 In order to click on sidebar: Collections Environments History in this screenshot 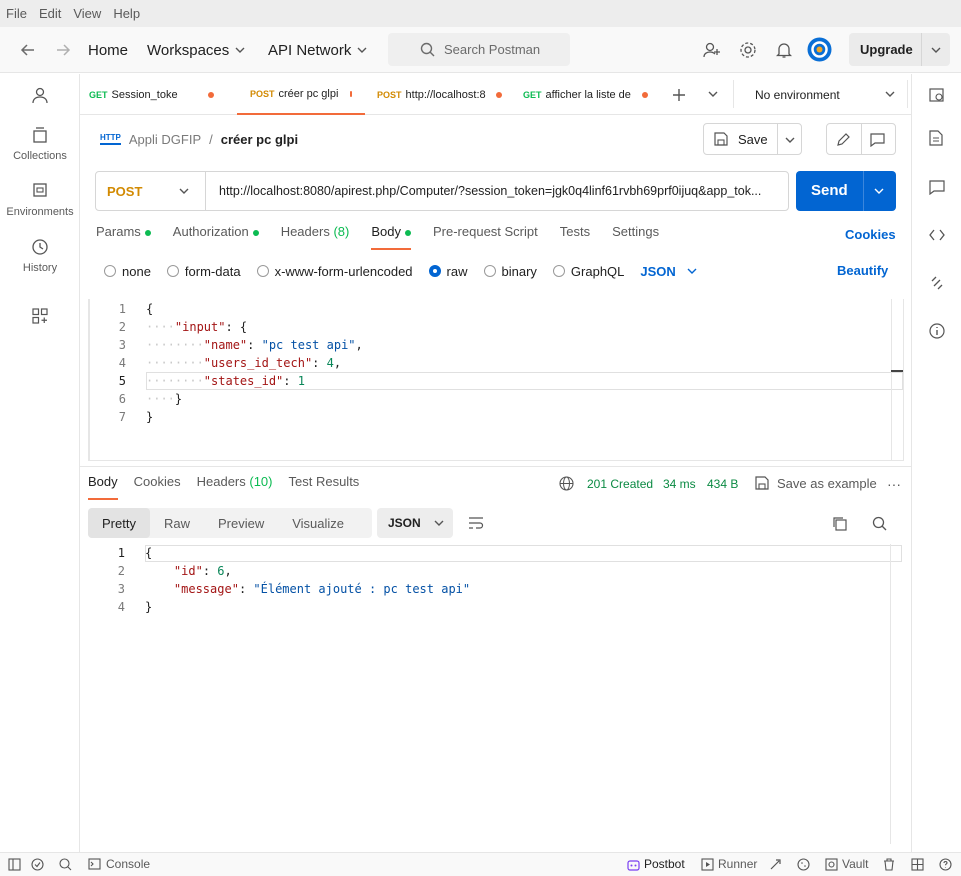, I will do `click(40, 463)`.